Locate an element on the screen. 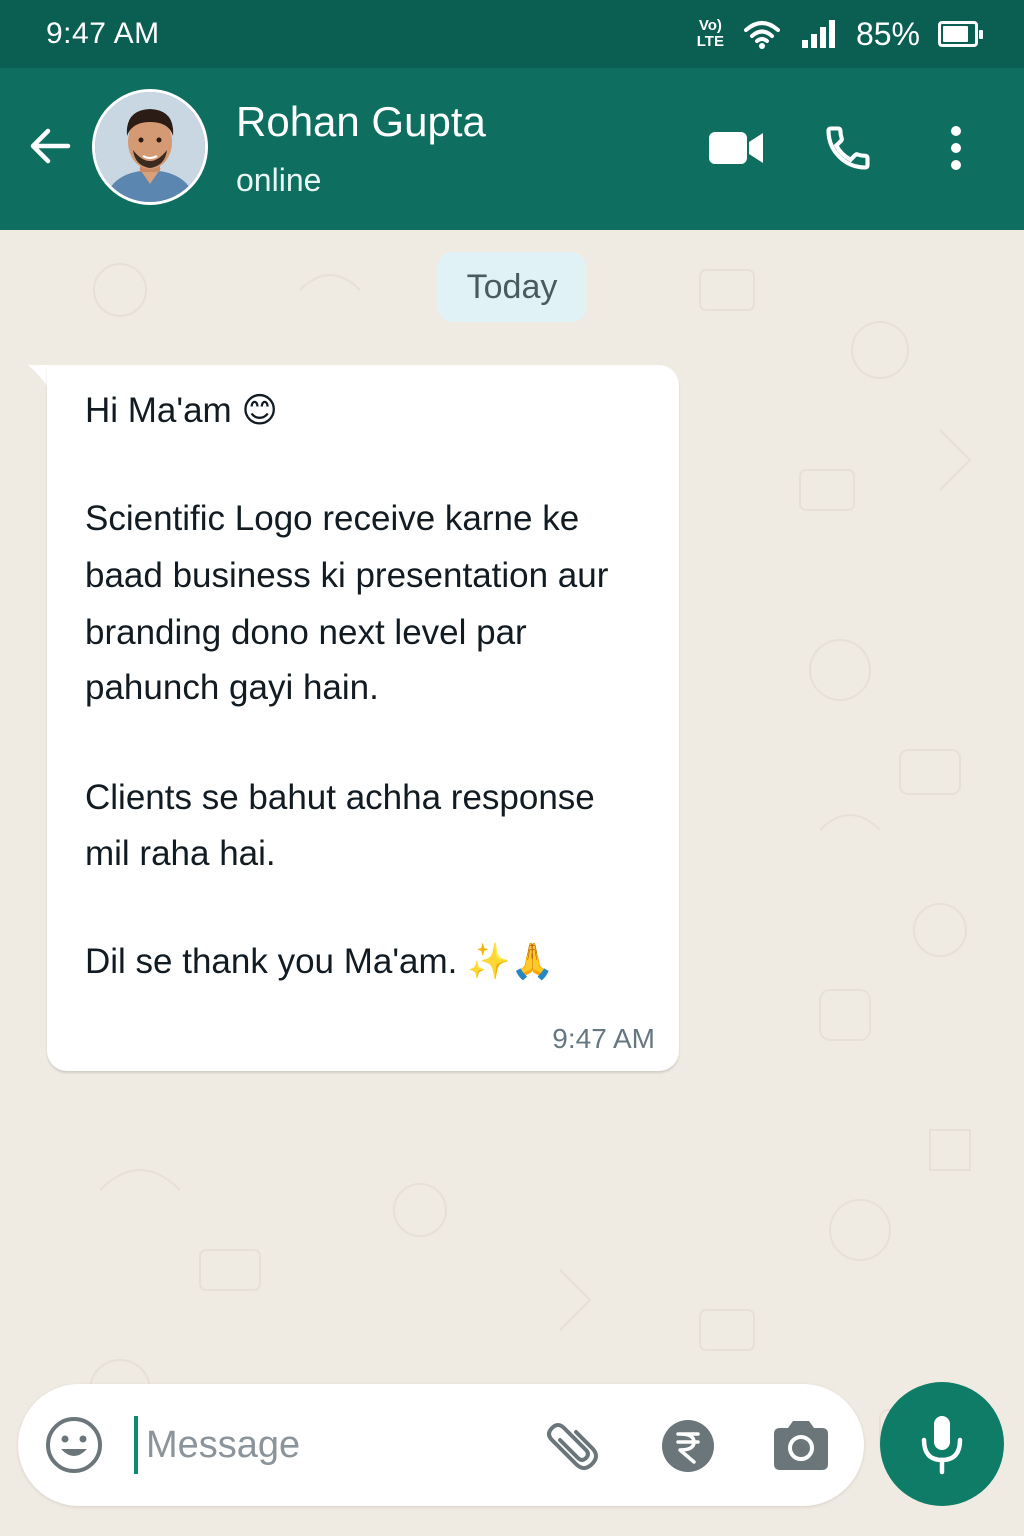 The image size is (1024, 1536). message-line: branding dono next level par is located at coordinates (306, 632).